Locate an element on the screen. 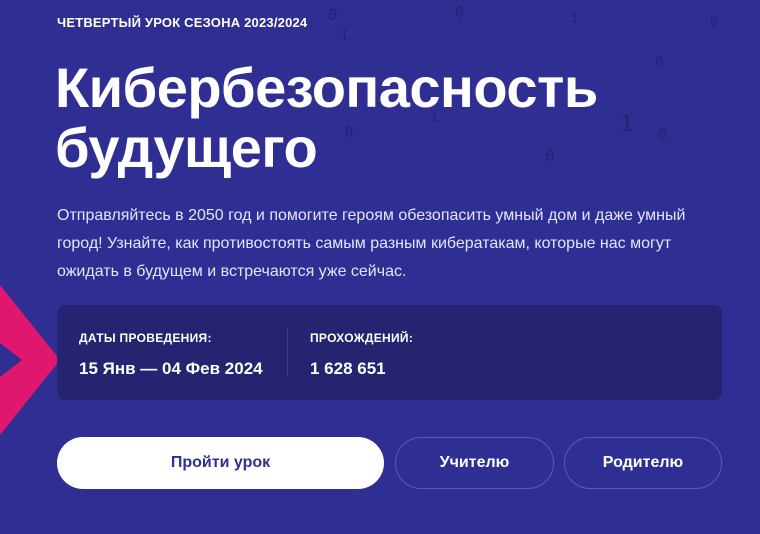  start-lesson-button: Пройти урок is located at coordinates (220, 463).